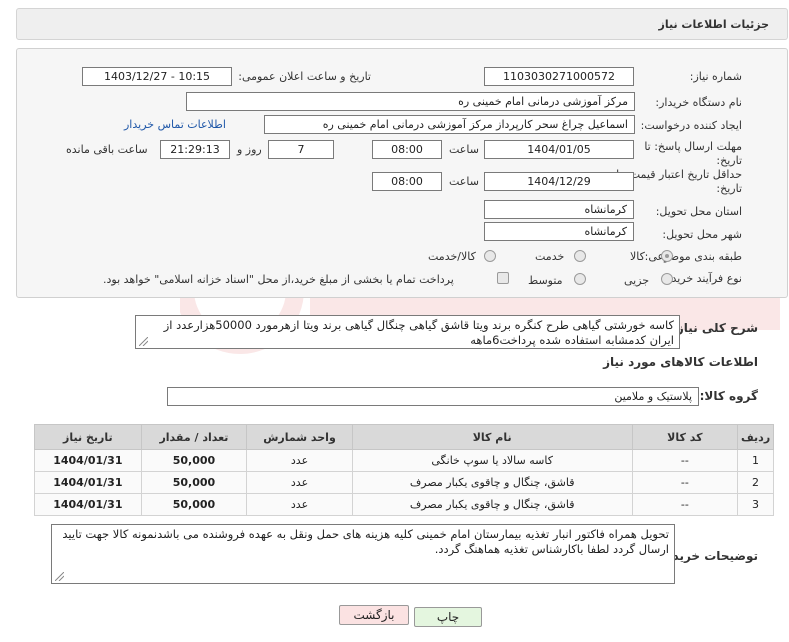  What do you see at coordinates (559, 209) in the screenshot?
I see `province-field: کرمانشاه` at bounding box center [559, 209].